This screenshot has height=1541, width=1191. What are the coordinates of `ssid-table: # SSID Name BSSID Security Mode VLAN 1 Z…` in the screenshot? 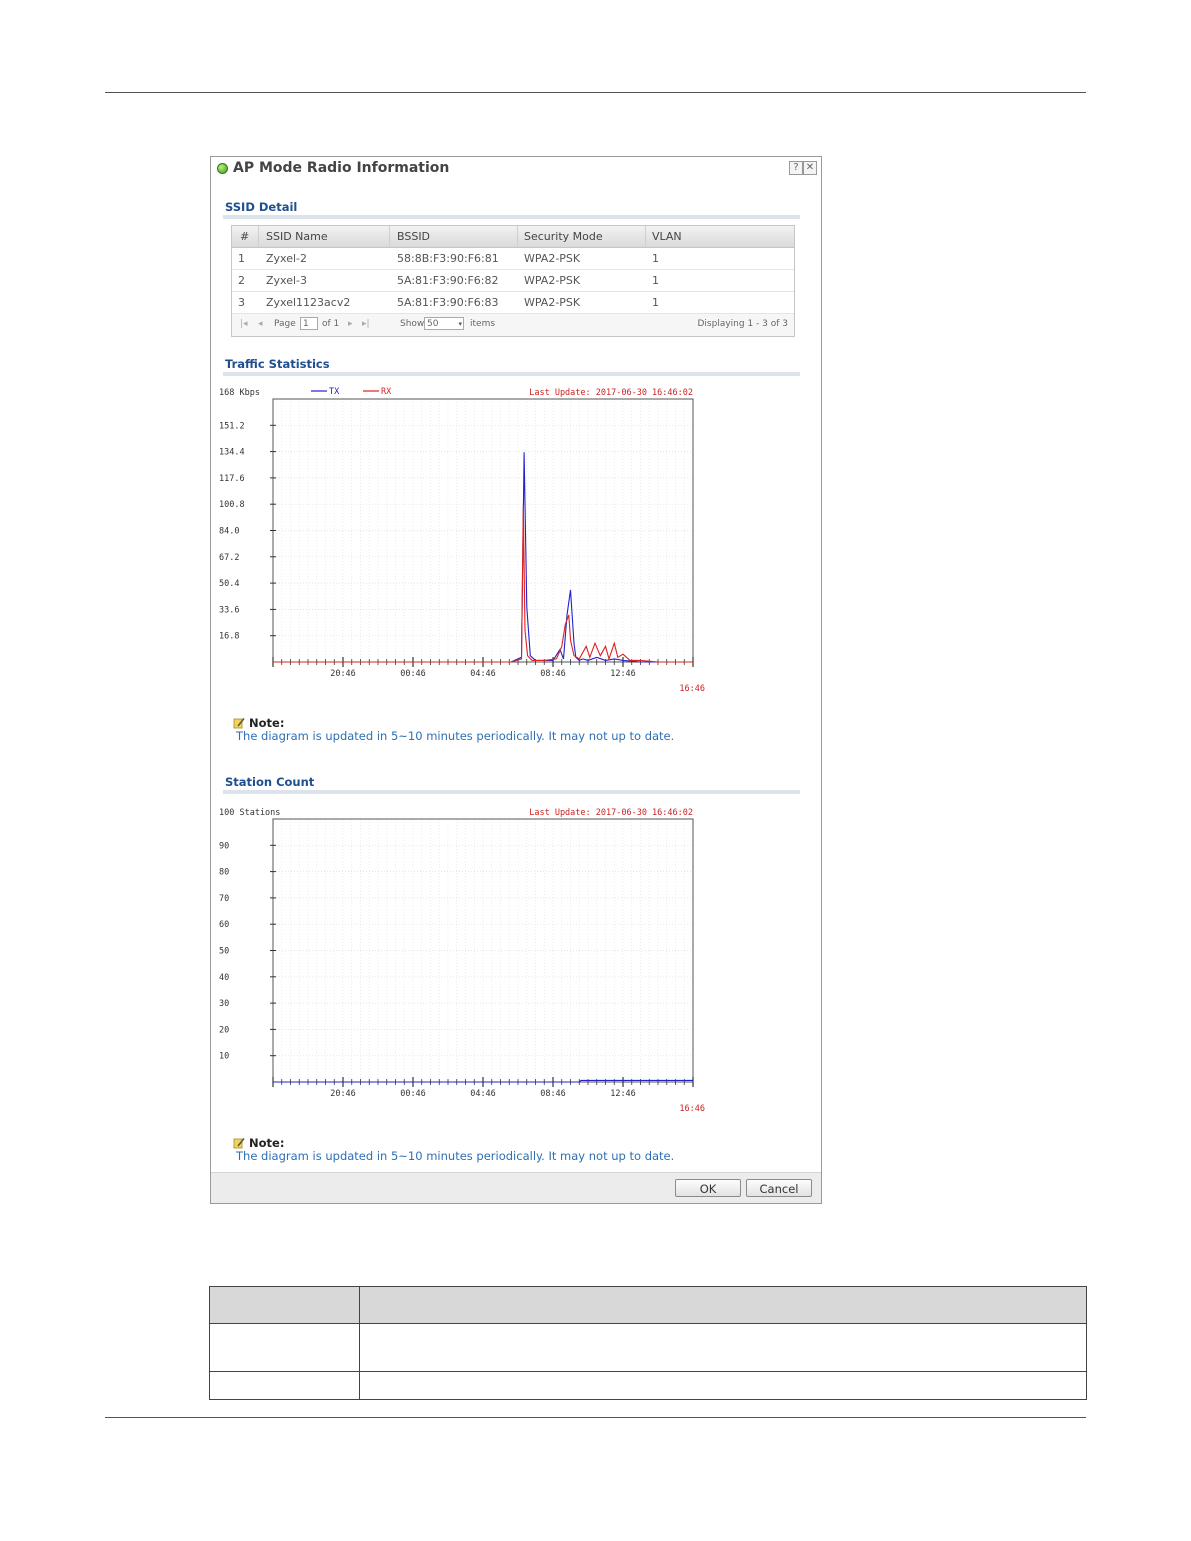 It's located at (513, 281).